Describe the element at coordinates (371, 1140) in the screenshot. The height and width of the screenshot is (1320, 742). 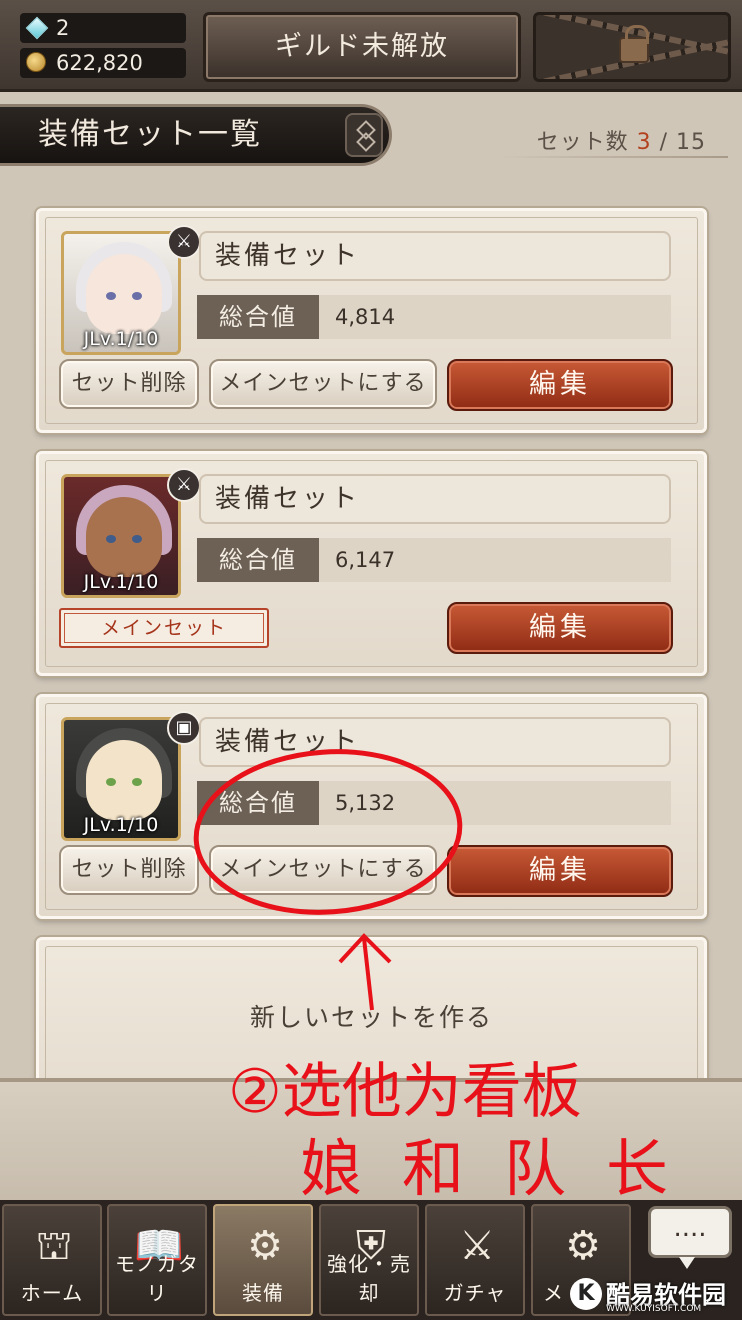
I see `bottom-panel` at that location.